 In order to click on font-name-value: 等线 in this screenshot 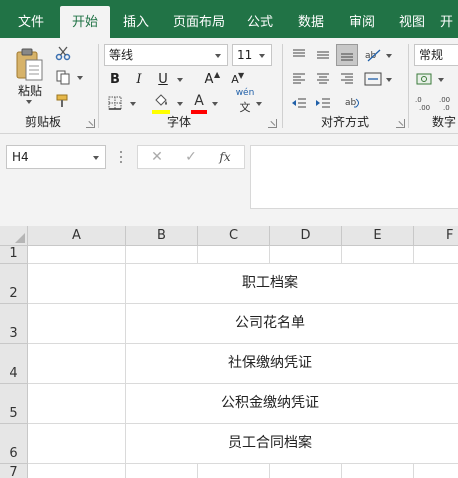, I will do `click(121, 55)`.